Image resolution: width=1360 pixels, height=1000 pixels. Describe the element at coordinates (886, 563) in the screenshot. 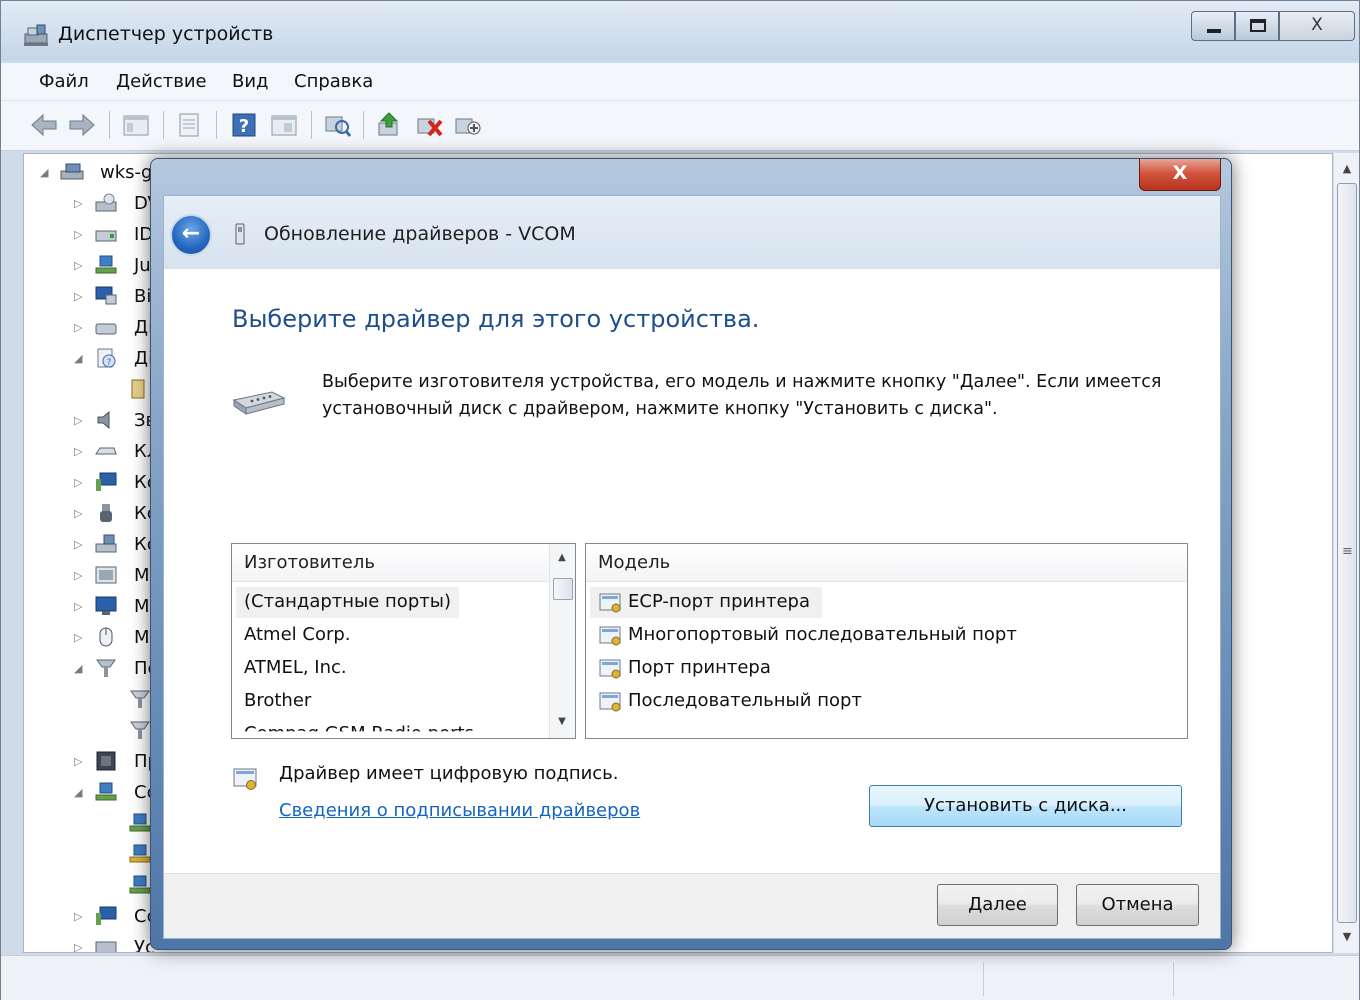

I see `model-header: Модель` at that location.